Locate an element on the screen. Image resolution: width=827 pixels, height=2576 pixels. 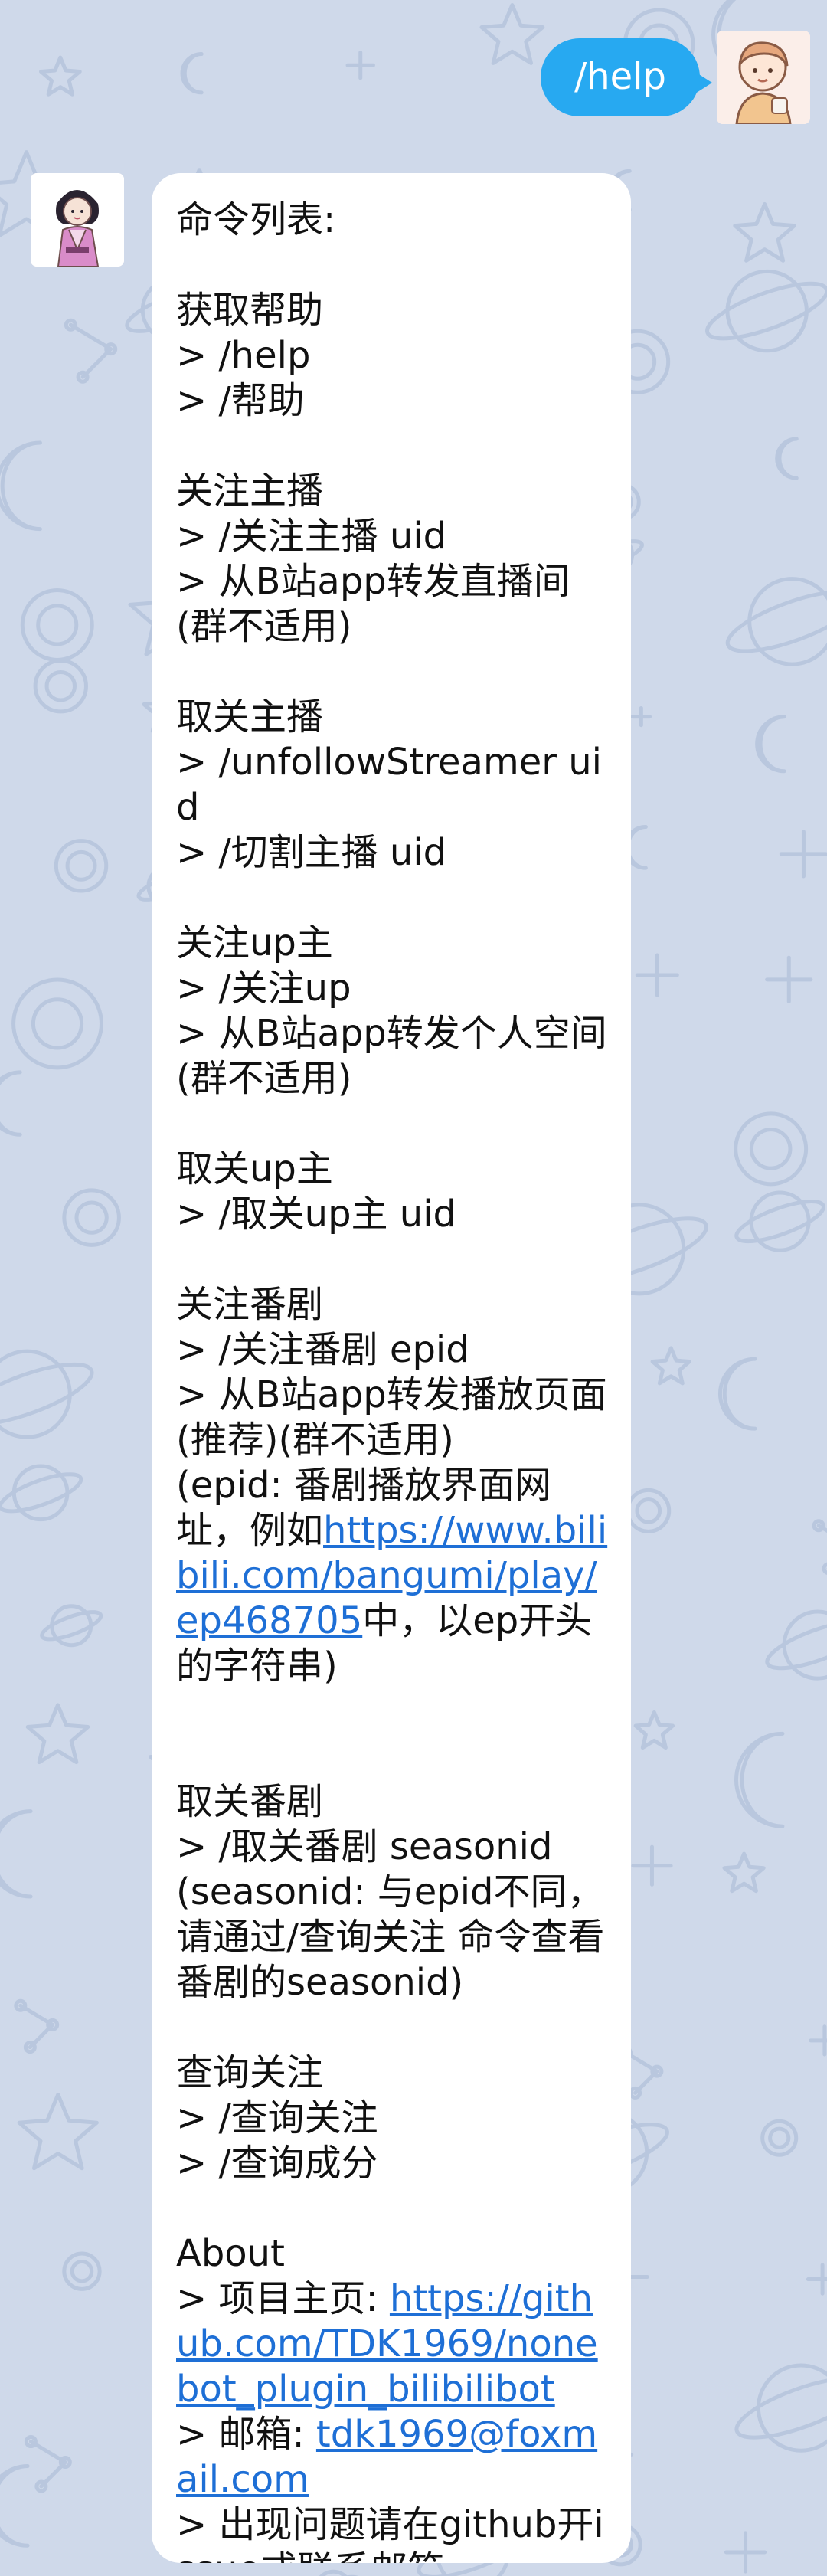
bot-avatar-image is located at coordinates (77, 220).